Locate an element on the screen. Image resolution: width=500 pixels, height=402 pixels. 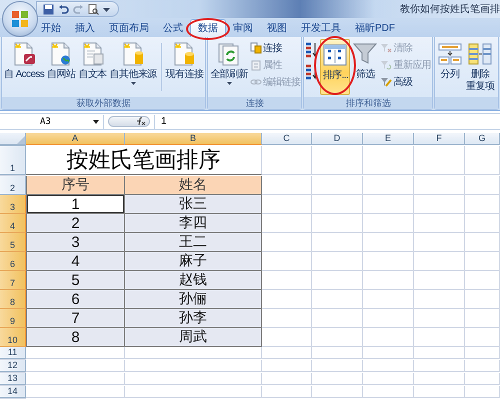
column-header: A is located at coordinates (75, 138).